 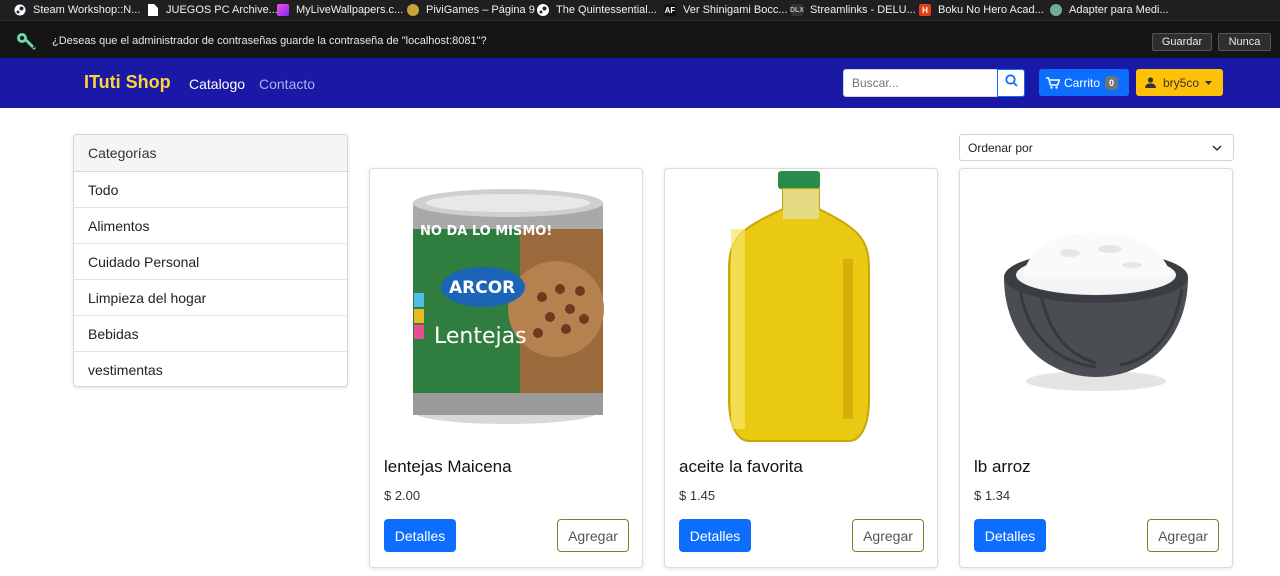 I want to click on bookmark-label: PiviGames – Página 9, so click(x=480, y=10).